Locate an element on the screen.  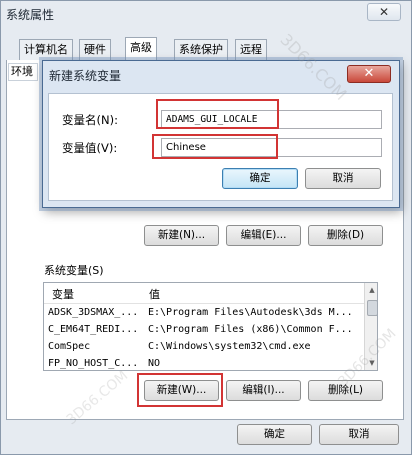
cancel-button: 取消 is located at coordinates (359, 434).